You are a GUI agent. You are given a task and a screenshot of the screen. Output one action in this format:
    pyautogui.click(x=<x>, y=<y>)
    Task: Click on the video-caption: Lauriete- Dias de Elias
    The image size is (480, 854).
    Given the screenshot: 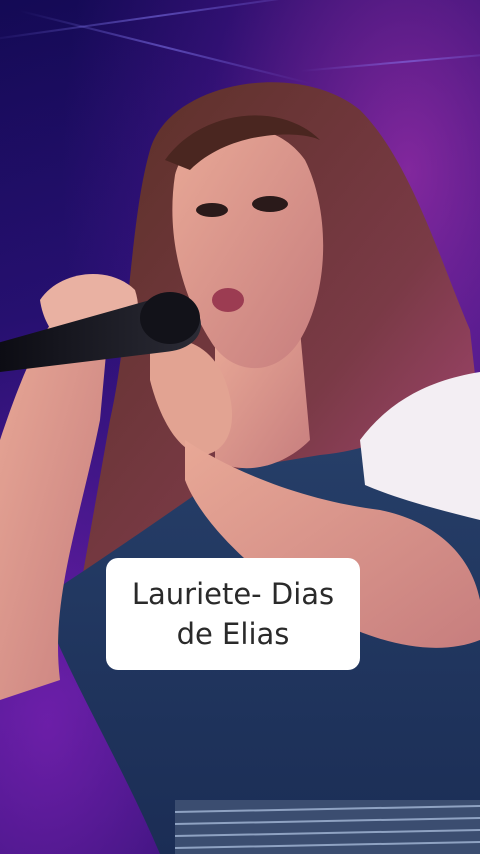 What is the action you would take?
    pyautogui.click(x=233, y=614)
    